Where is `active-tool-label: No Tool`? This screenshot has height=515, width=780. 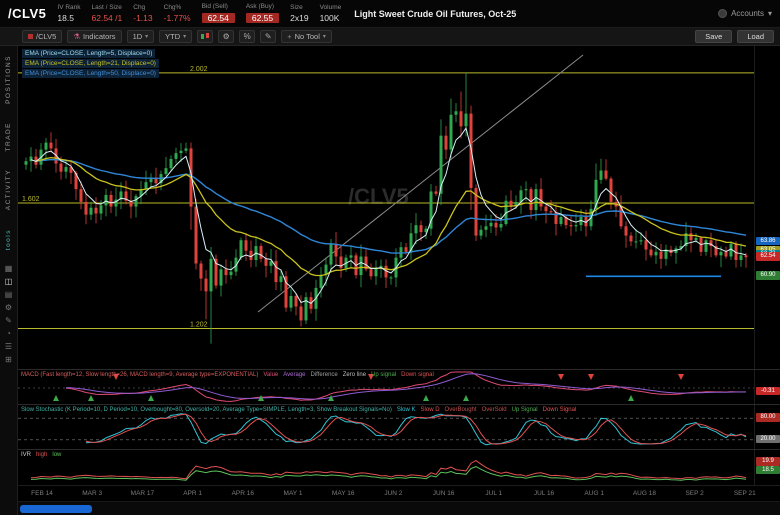 active-tool-label: No Tool is located at coordinates (307, 36).